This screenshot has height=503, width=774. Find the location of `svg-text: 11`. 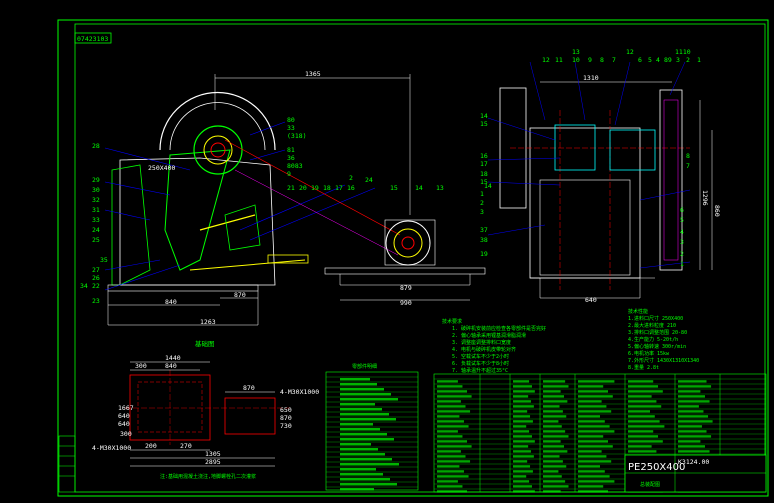

svg-text: 11 is located at coordinates (559, 60).